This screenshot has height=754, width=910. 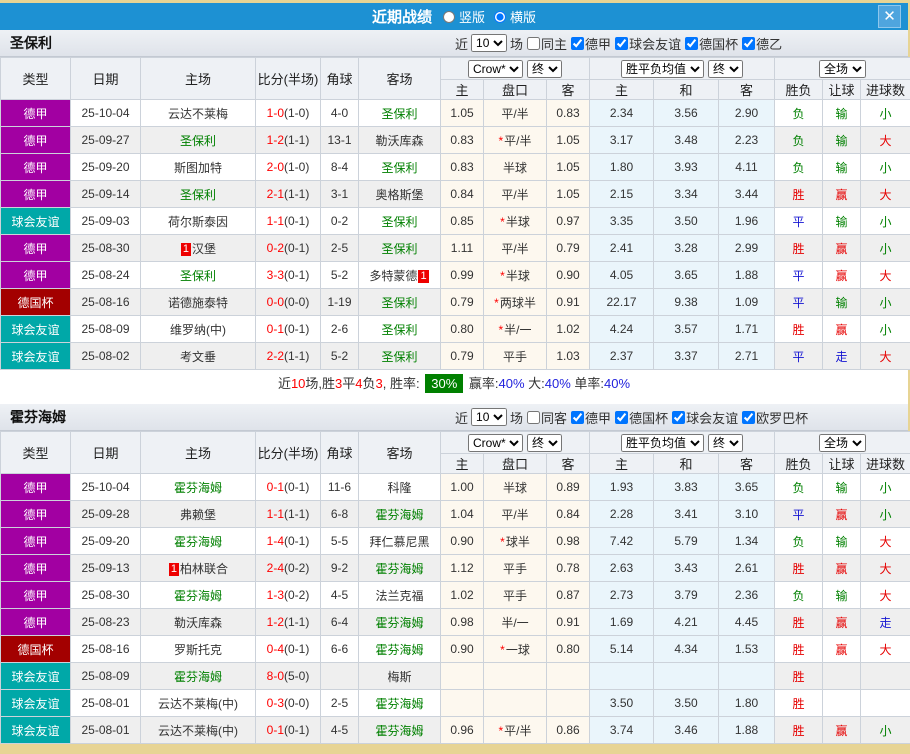 What do you see at coordinates (523, 16) in the screenshot?
I see `layout-radio-horizontal-label: 横版` at bounding box center [523, 16].